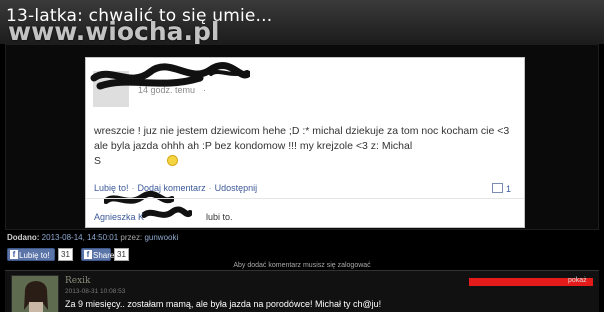 This screenshot has width=604, height=312. I want to click on author-link: gunwooki, so click(161, 237).